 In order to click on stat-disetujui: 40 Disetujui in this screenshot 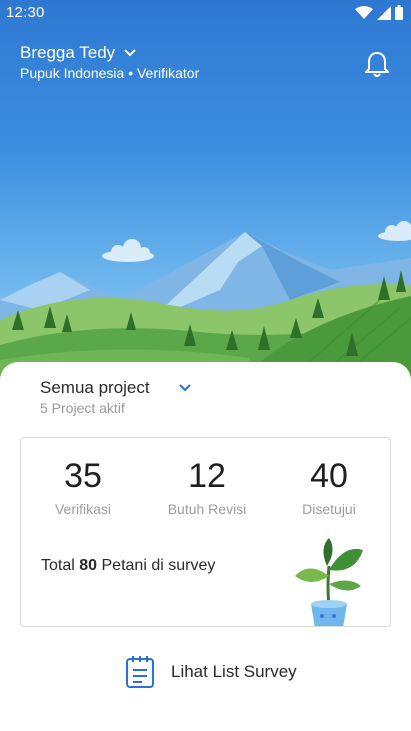, I will do `click(329, 486)`.